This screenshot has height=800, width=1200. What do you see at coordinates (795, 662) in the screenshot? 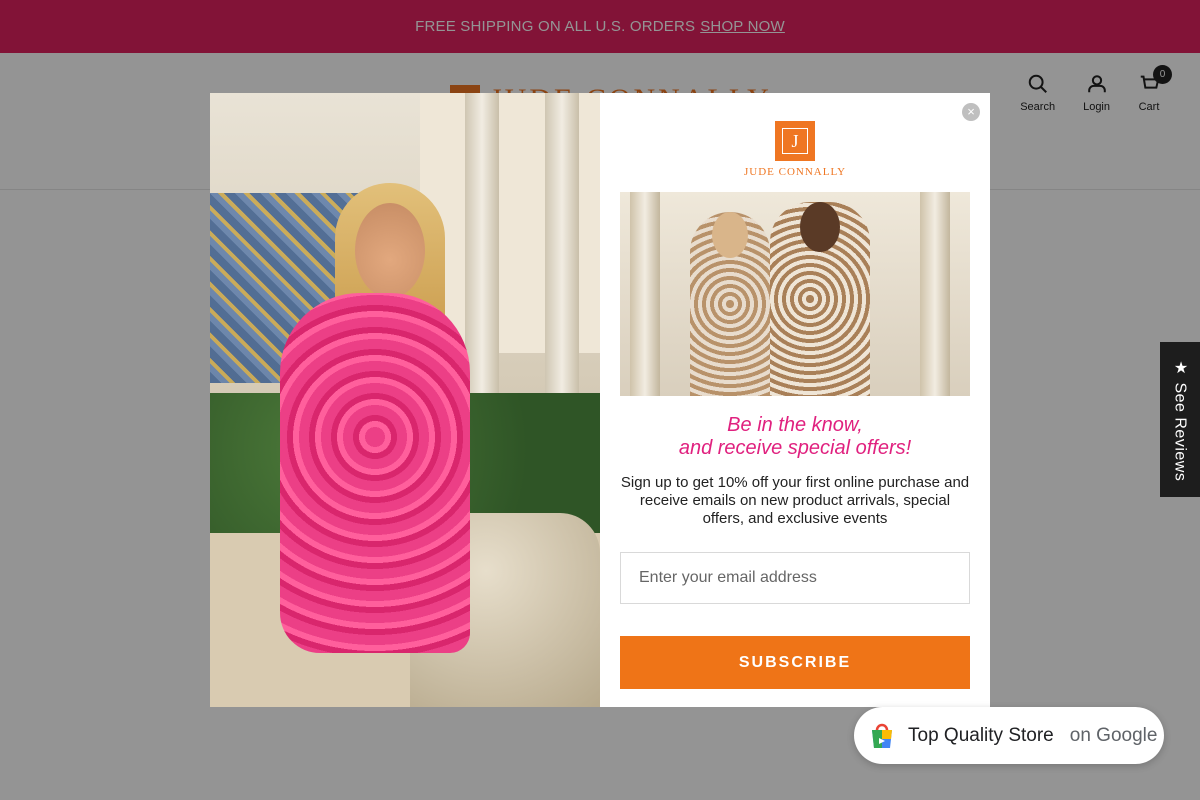
I see `subscribe-button: SUBSCRIBE` at bounding box center [795, 662].